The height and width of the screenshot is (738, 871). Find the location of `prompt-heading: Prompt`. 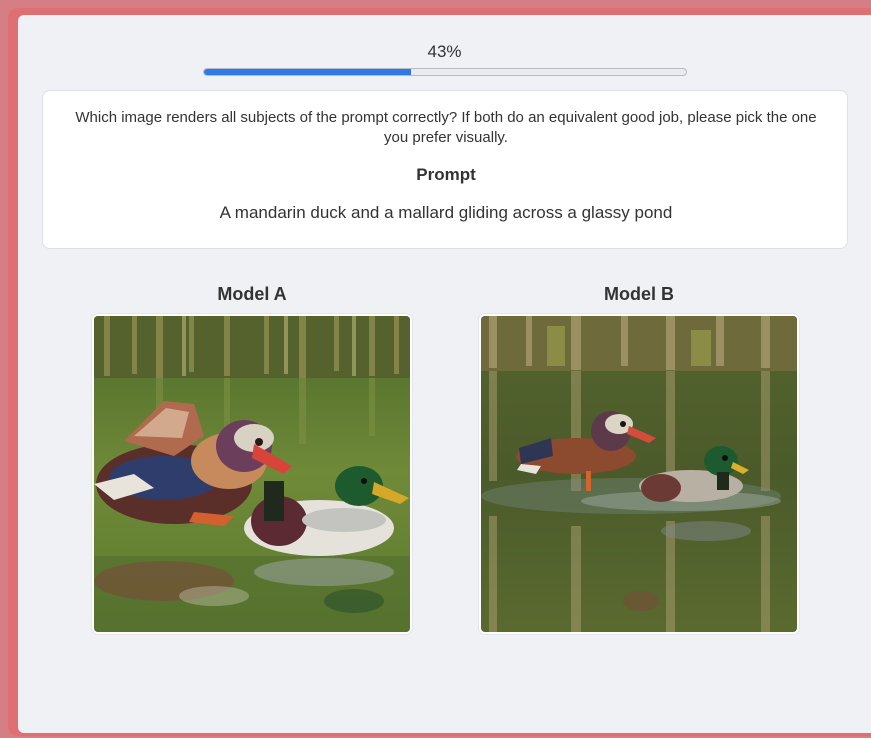

prompt-heading: Prompt is located at coordinates (446, 174).